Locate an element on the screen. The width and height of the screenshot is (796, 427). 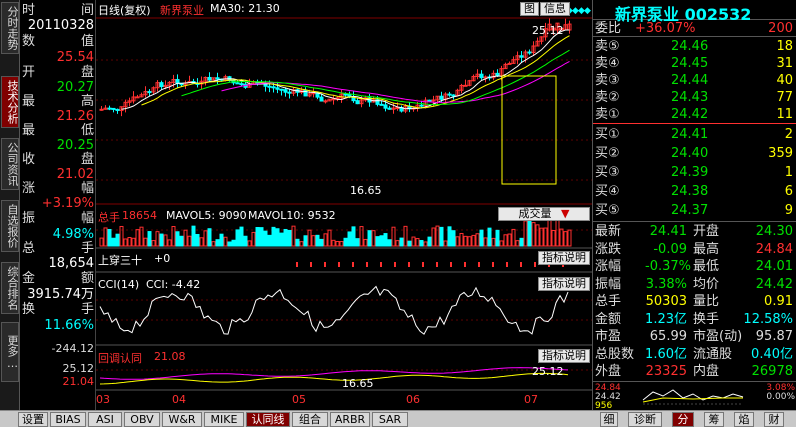
pullback-indicator-help: 指标说明 is located at coordinates (564, 356).